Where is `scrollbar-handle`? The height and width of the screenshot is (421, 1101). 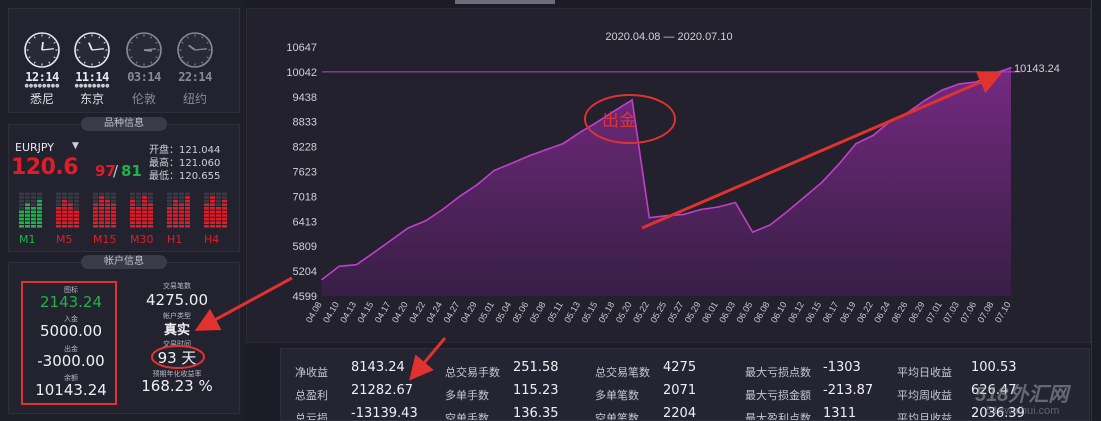
scrollbar-handle is located at coordinates (505, 2).